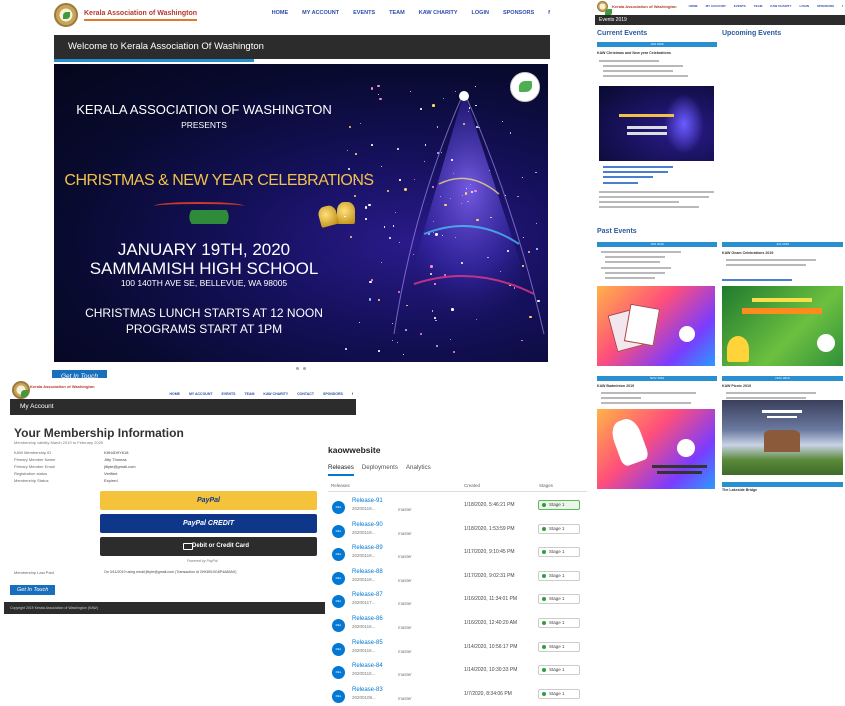  I want to click on account-menu-item-0: HOME, so click(174, 394).